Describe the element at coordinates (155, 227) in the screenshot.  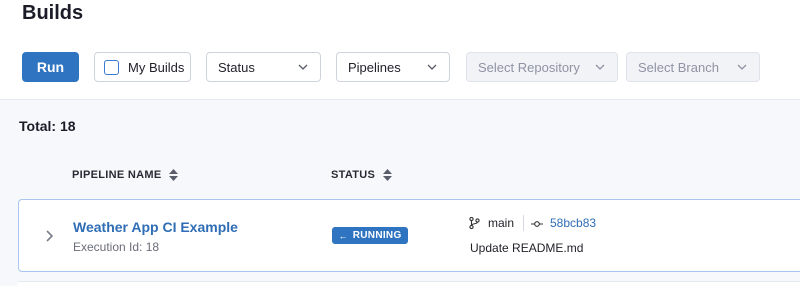
I see `pipeline-name-link: Weather App CI Example` at that location.